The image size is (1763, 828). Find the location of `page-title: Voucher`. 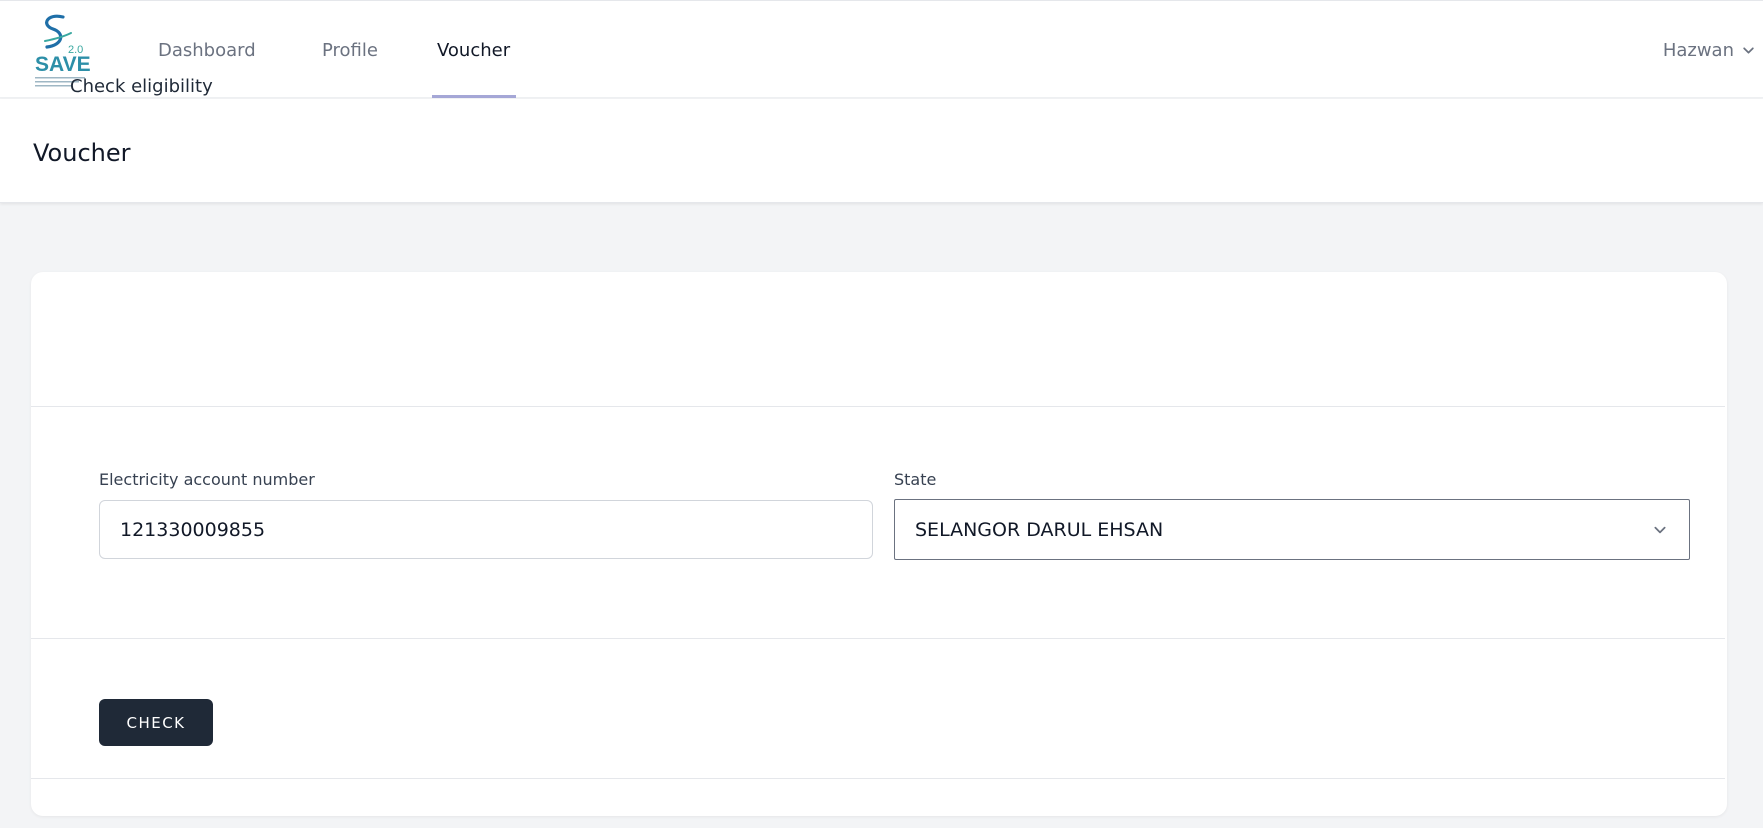

page-title: Voucher is located at coordinates (82, 153).